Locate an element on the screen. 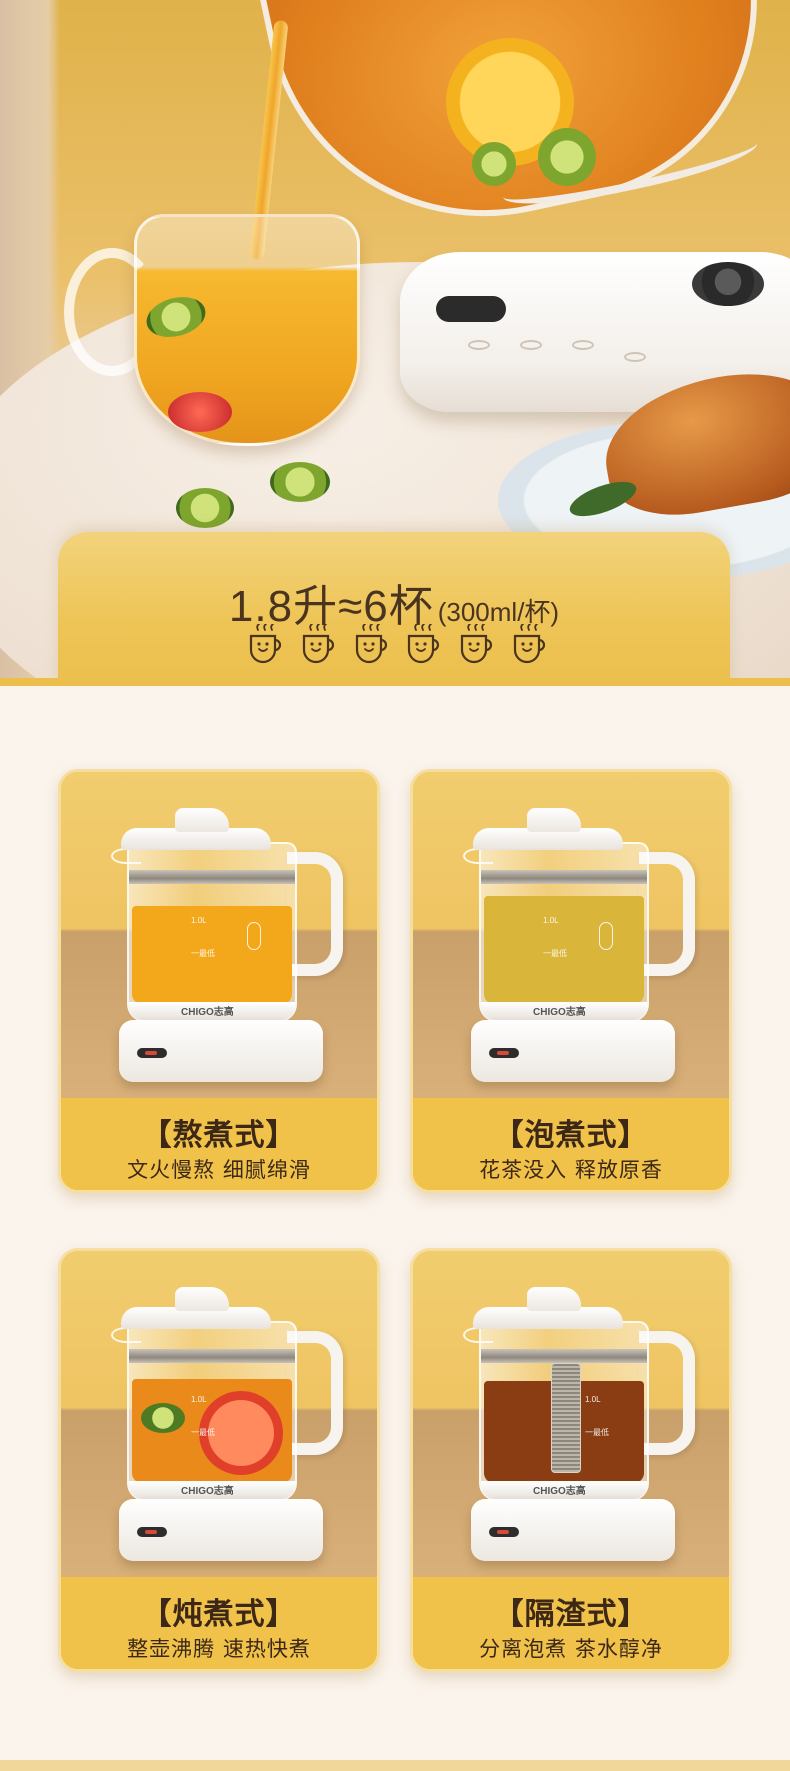 Image resolution: width=790 pixels, height=1771 pixels. mode-title: 【熬煮式】 is located at coordinates (219, 1135).